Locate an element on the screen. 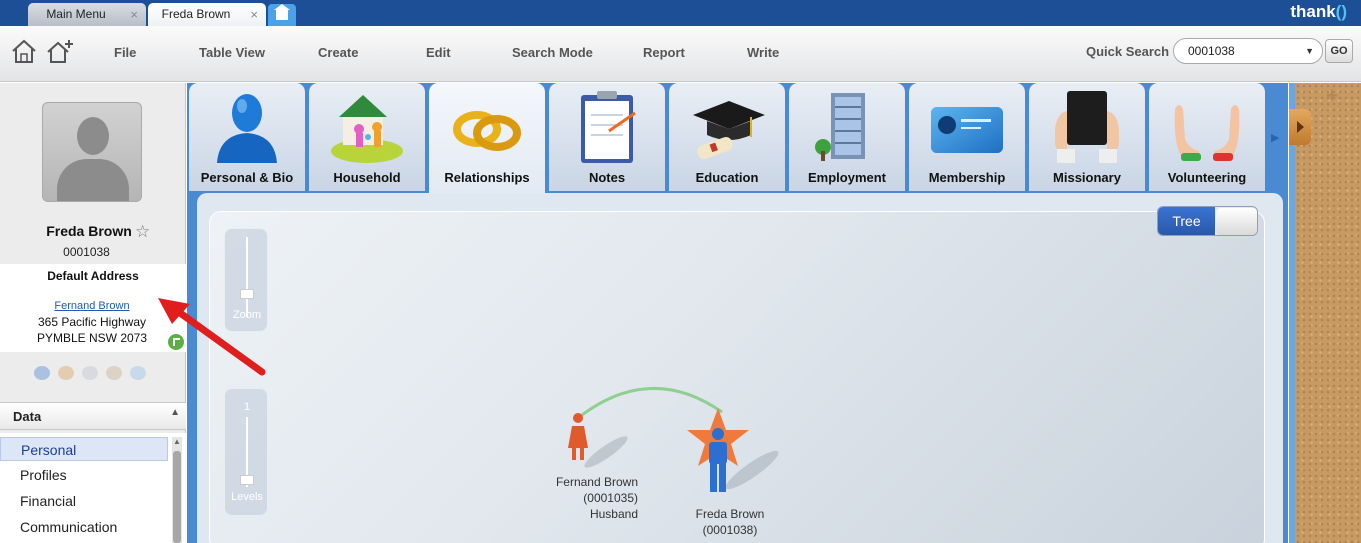 This screenshot has width=1361, height=543. levels-label: Levels is located at coordinates (247, 497).